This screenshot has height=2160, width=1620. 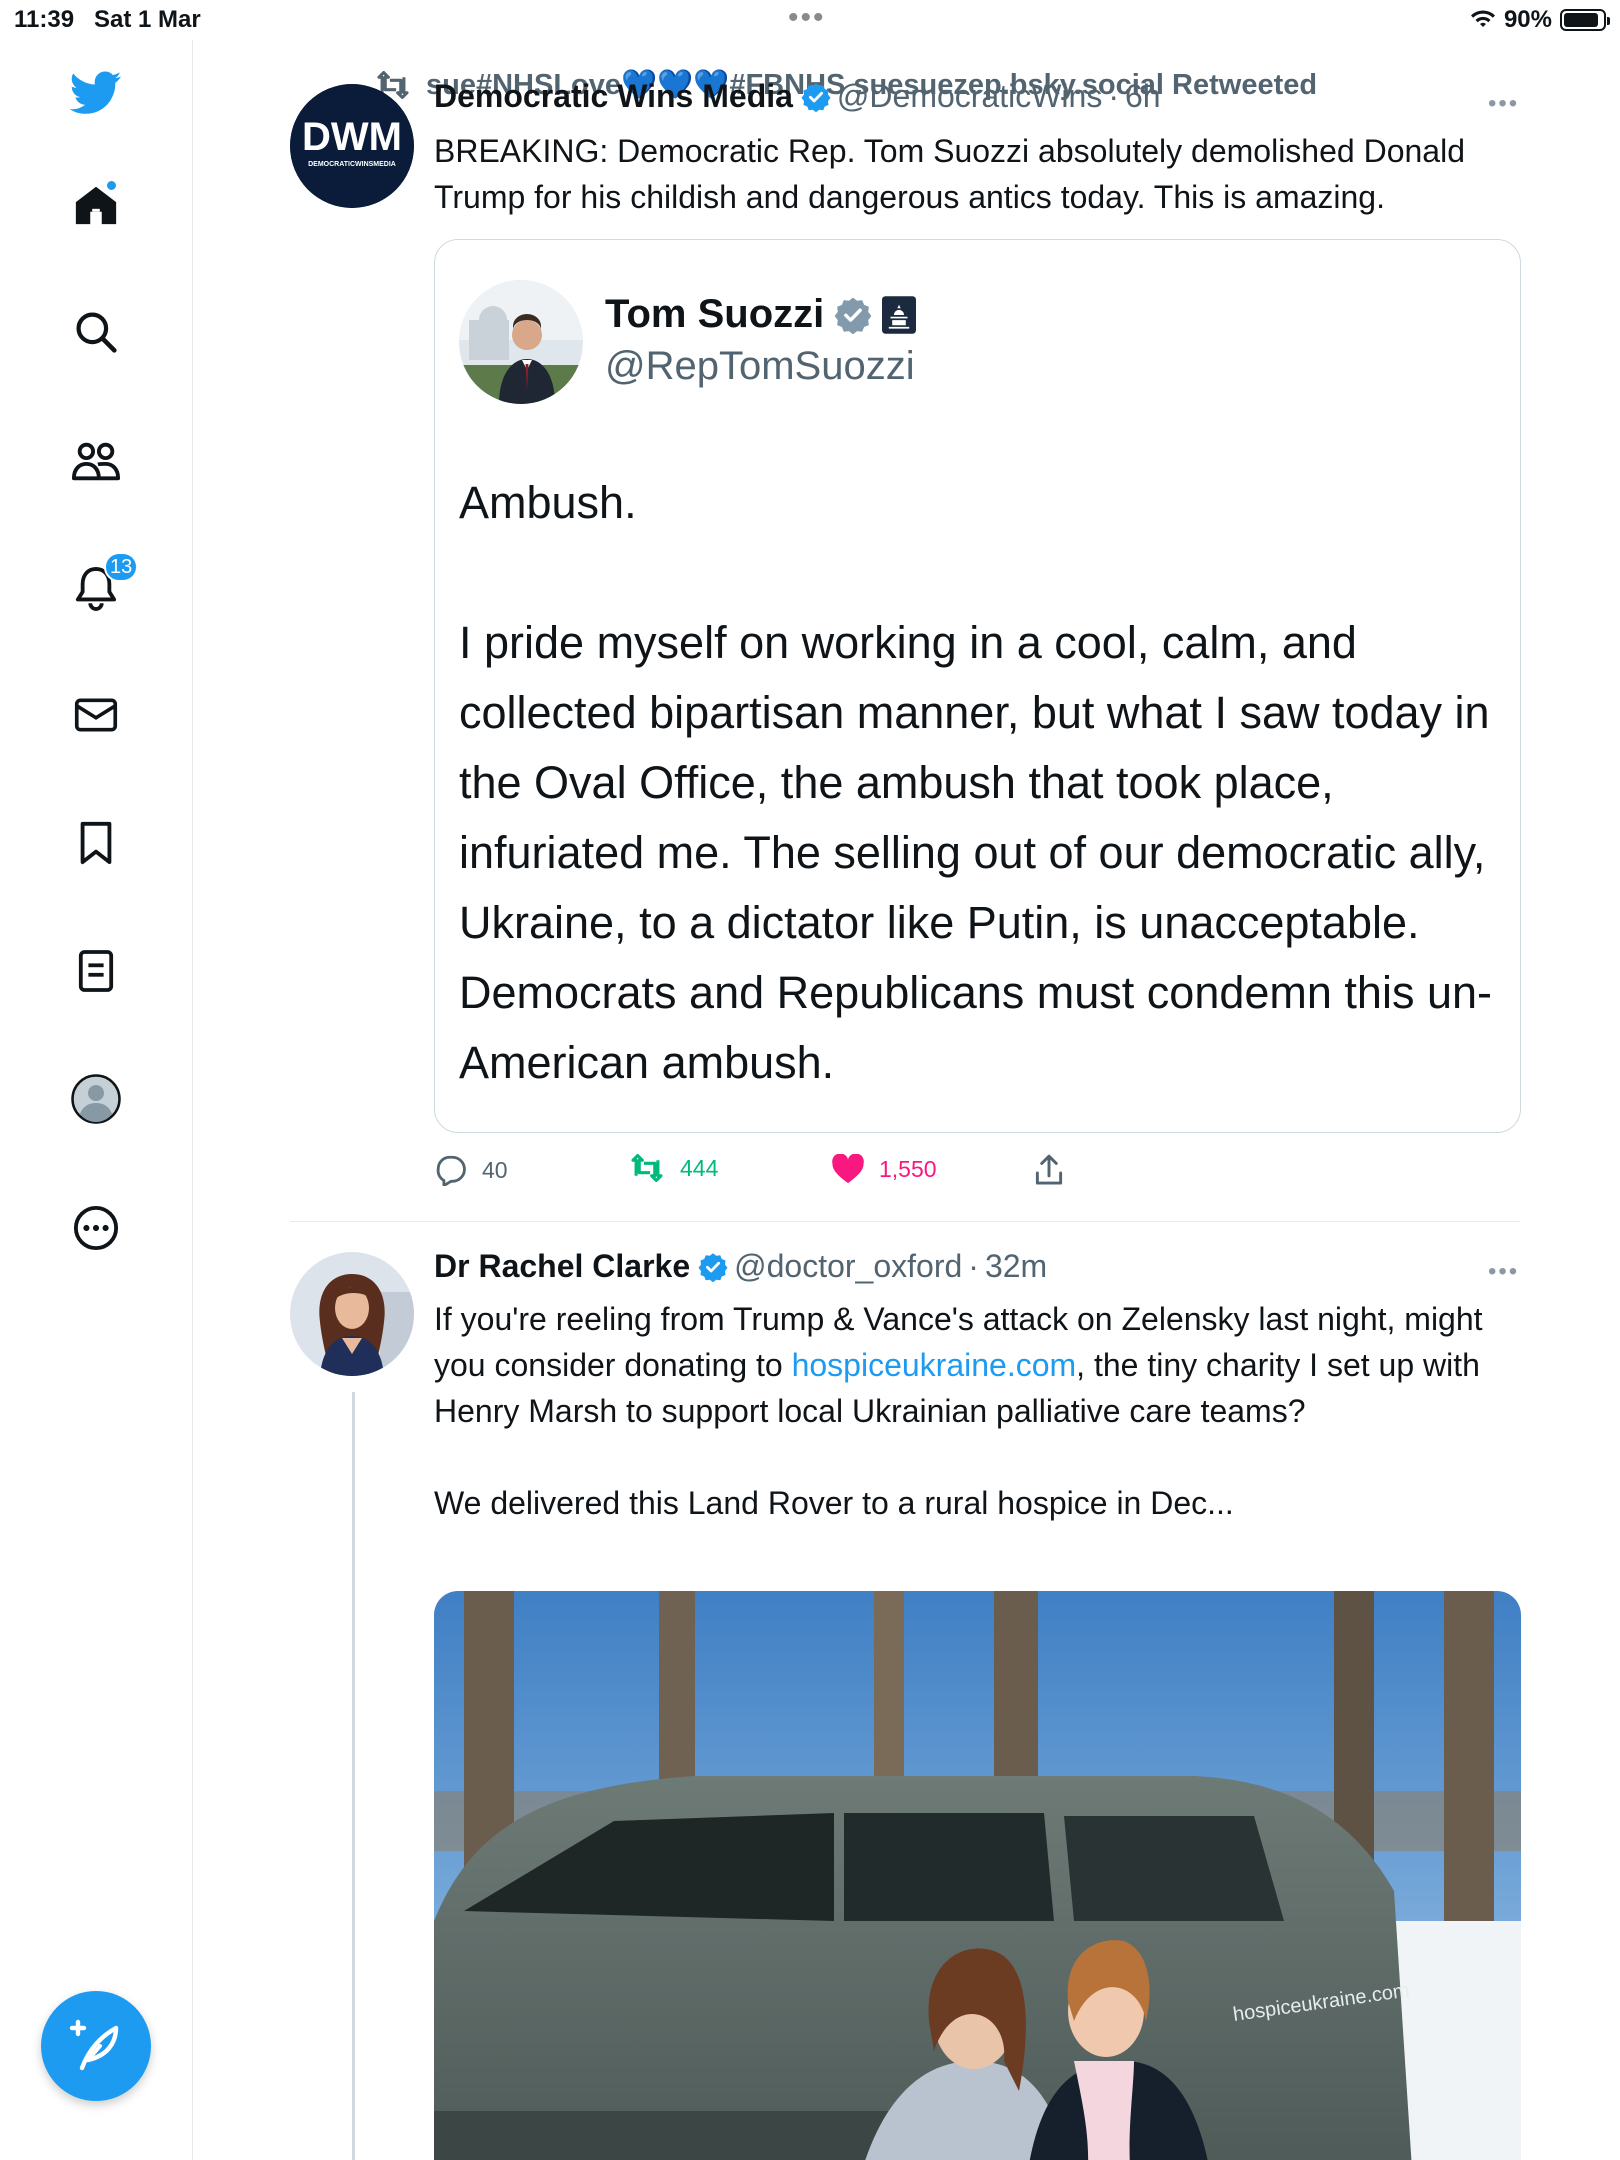 What do you see at coordinates (1527, 19) in the screenshot?
I see `battery-percent: 90%` at bounding box center [1527, 19].